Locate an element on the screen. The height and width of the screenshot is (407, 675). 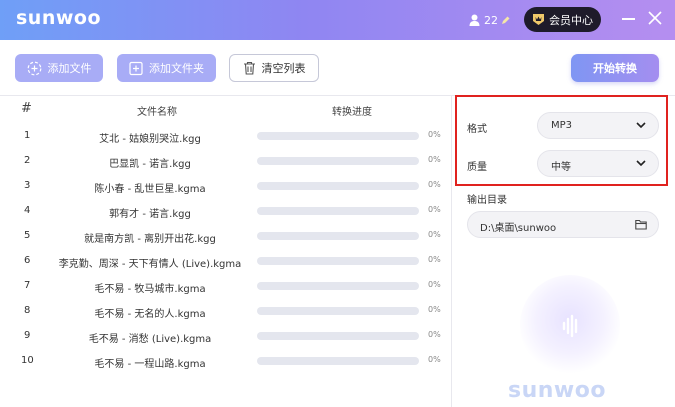
add-file-label: 添加文件 is located at coordinates (69, 68).